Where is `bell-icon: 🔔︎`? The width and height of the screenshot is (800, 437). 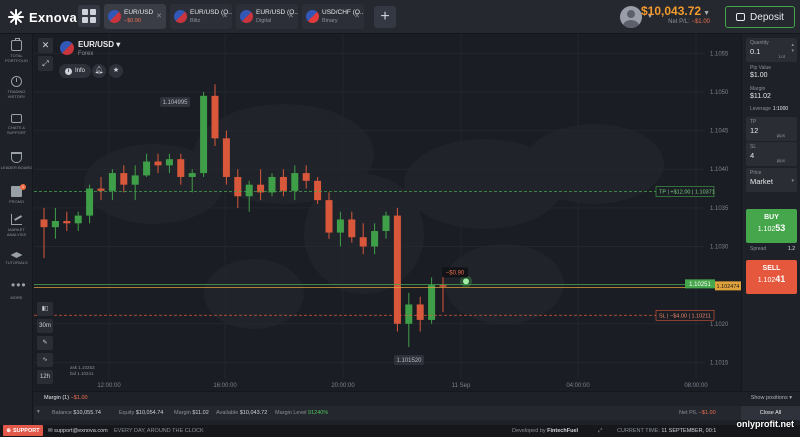 bell-icon: 🔔︎ is located at coordinates (99, 71).